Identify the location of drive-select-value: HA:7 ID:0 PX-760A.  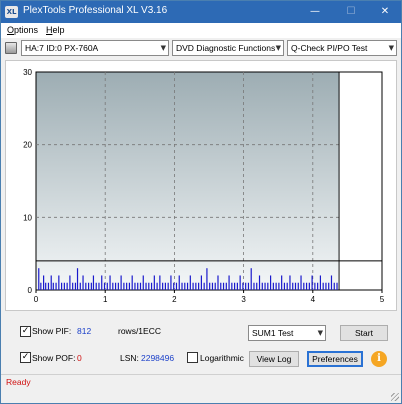
(62, 48).